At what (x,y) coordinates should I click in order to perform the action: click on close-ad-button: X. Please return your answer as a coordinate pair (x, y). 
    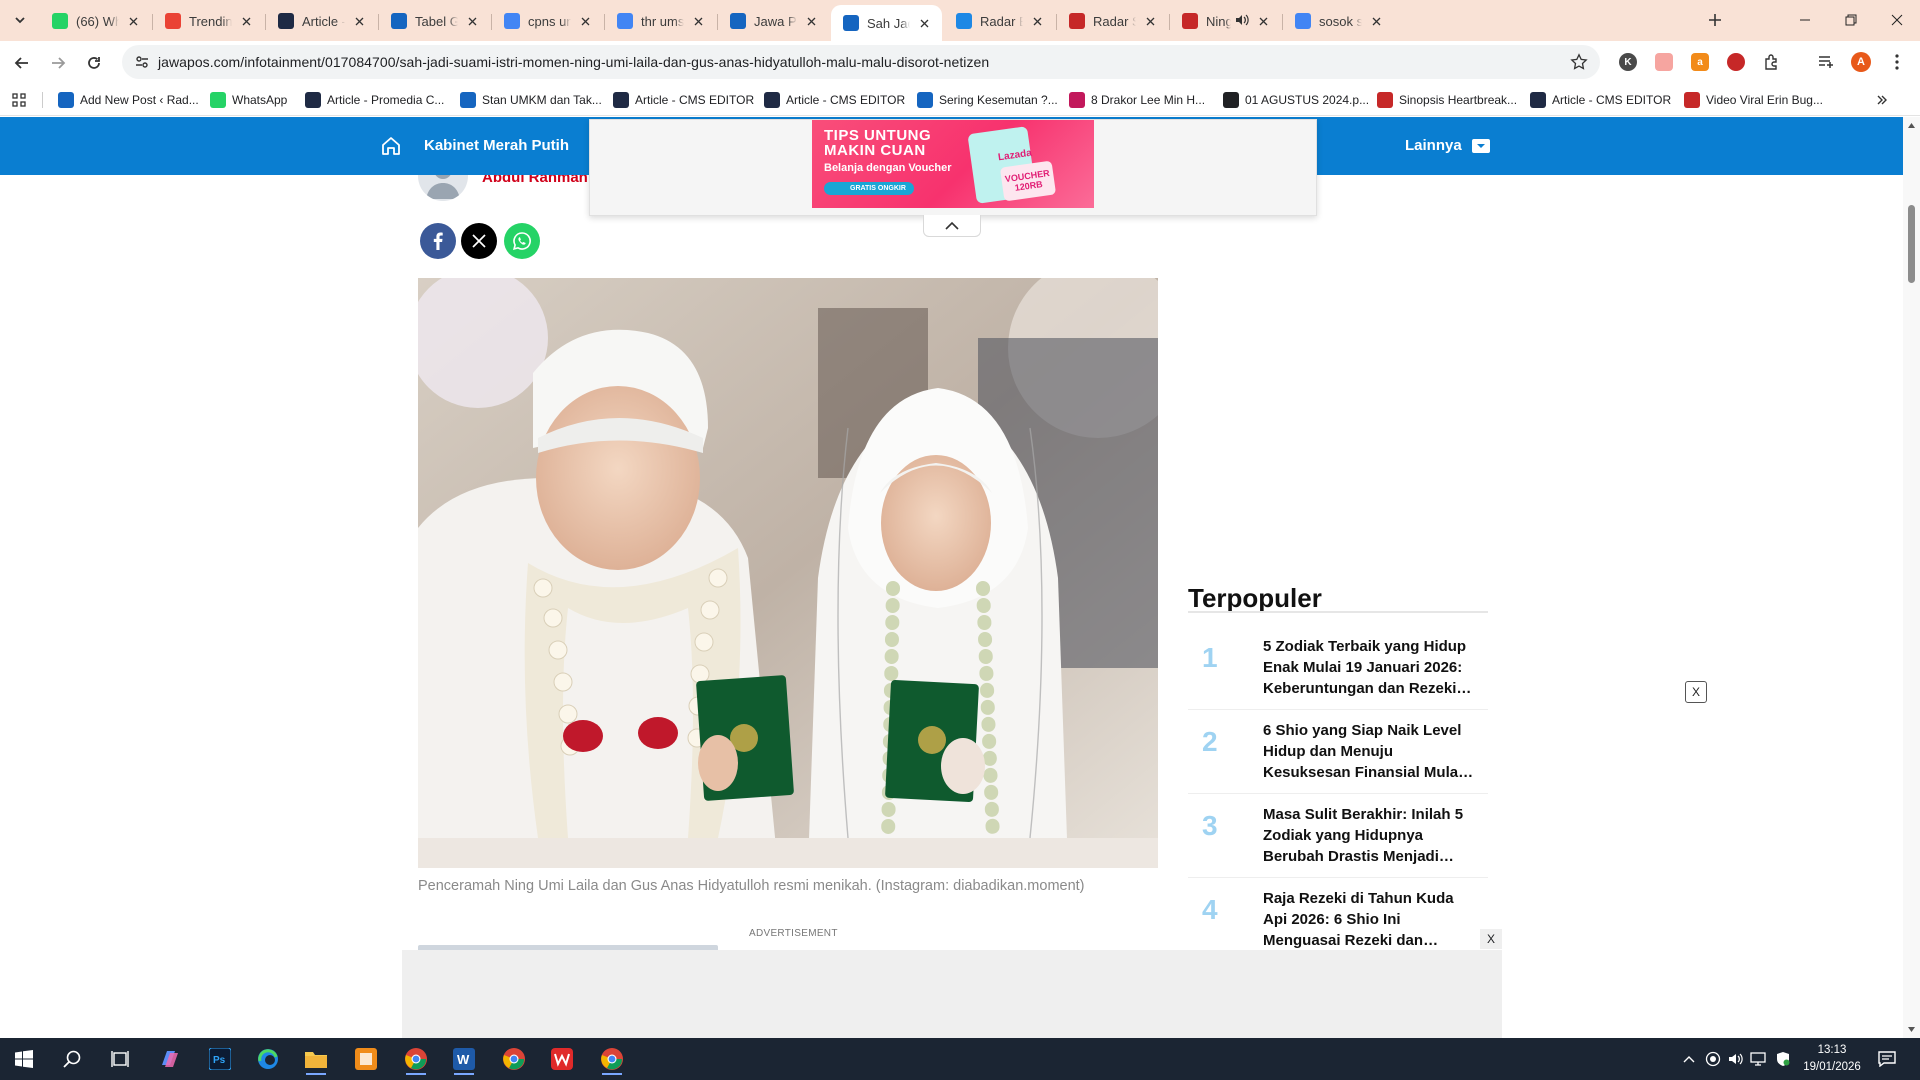
    Looking at the image, I should click on (1696, 692).